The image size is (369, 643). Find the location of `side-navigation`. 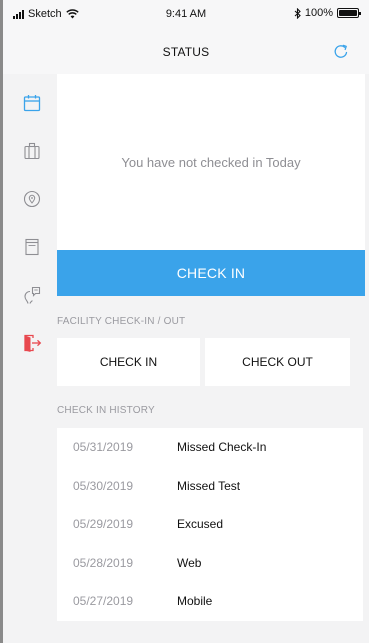

side-navigation is located at coordinates (30, 358).